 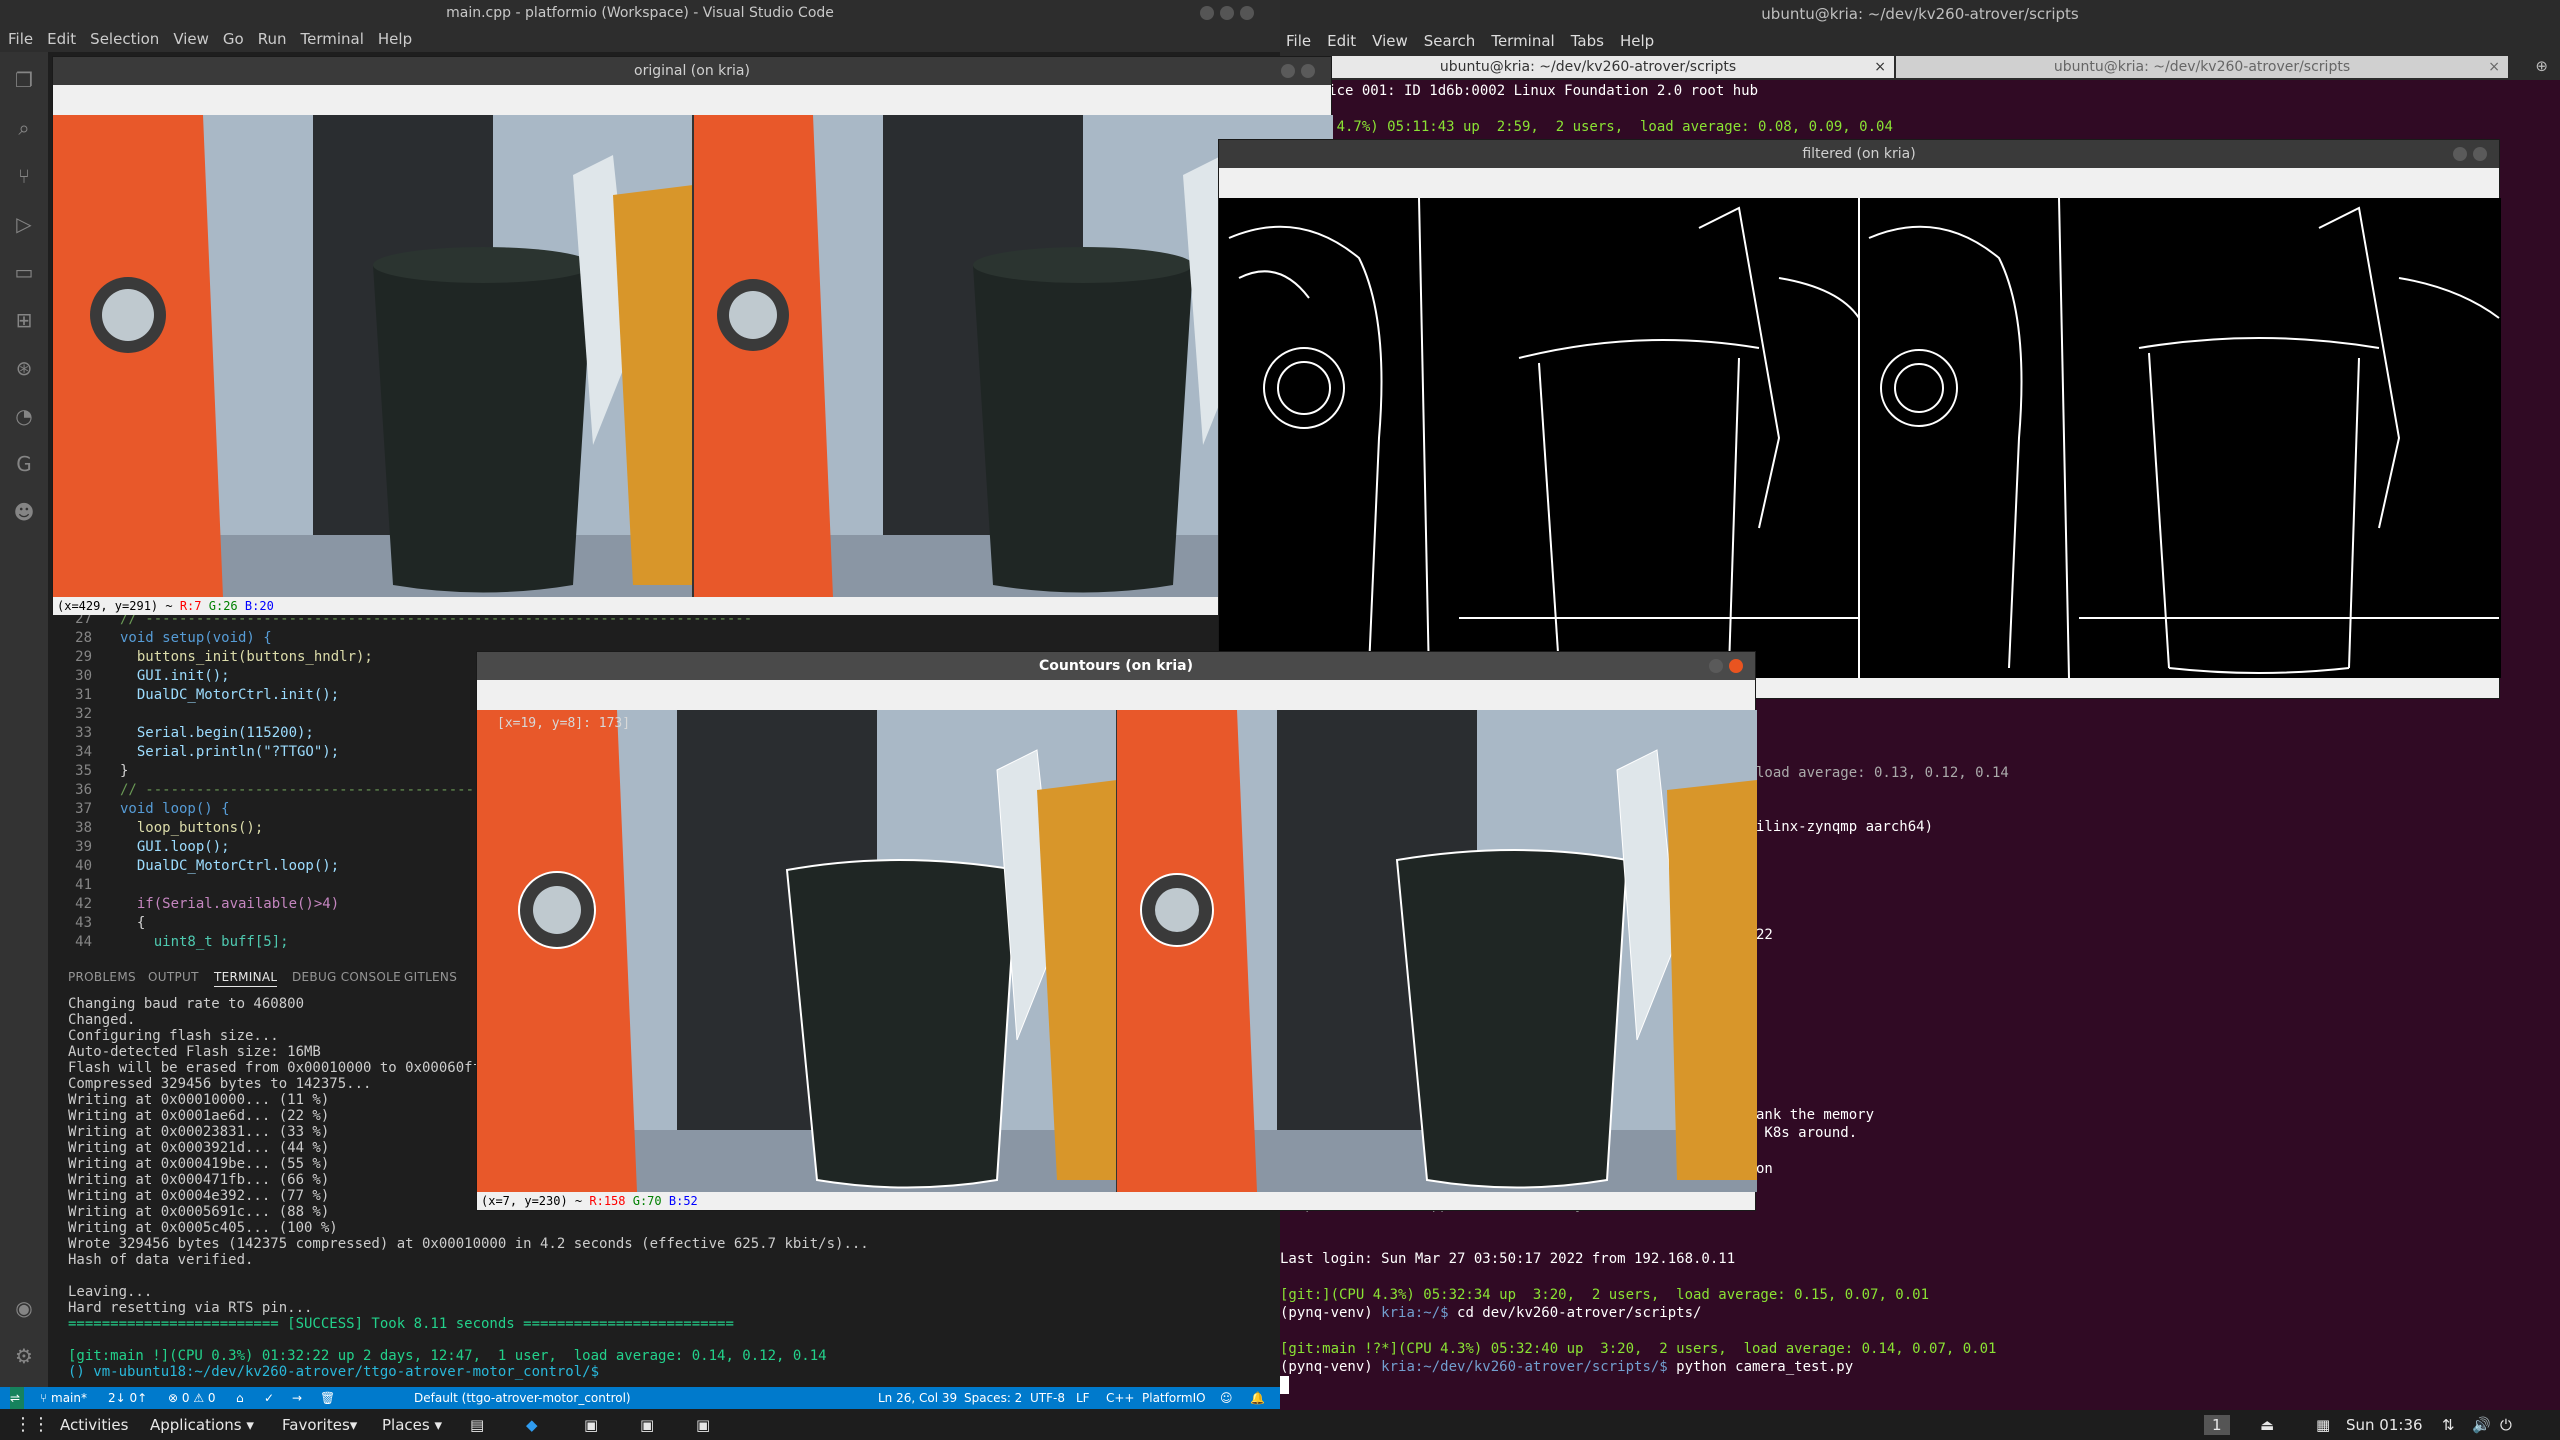 I want to click on menu-search: Search, so click(x=1450, y=41).